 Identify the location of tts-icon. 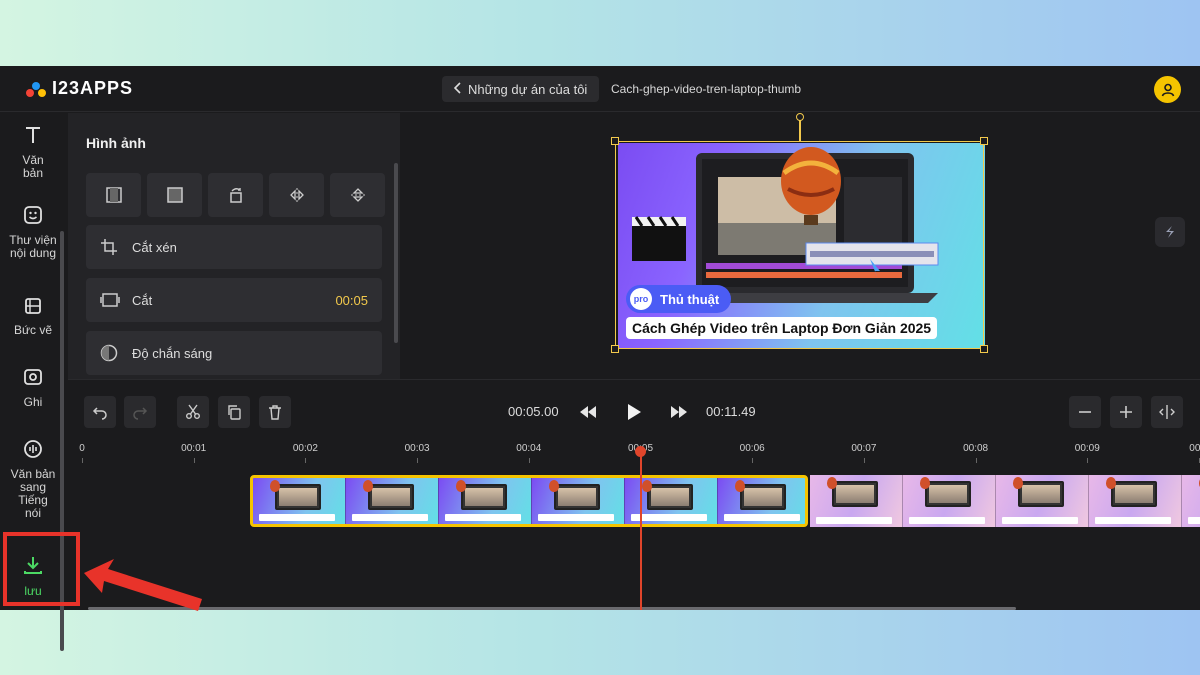
(33, 450).